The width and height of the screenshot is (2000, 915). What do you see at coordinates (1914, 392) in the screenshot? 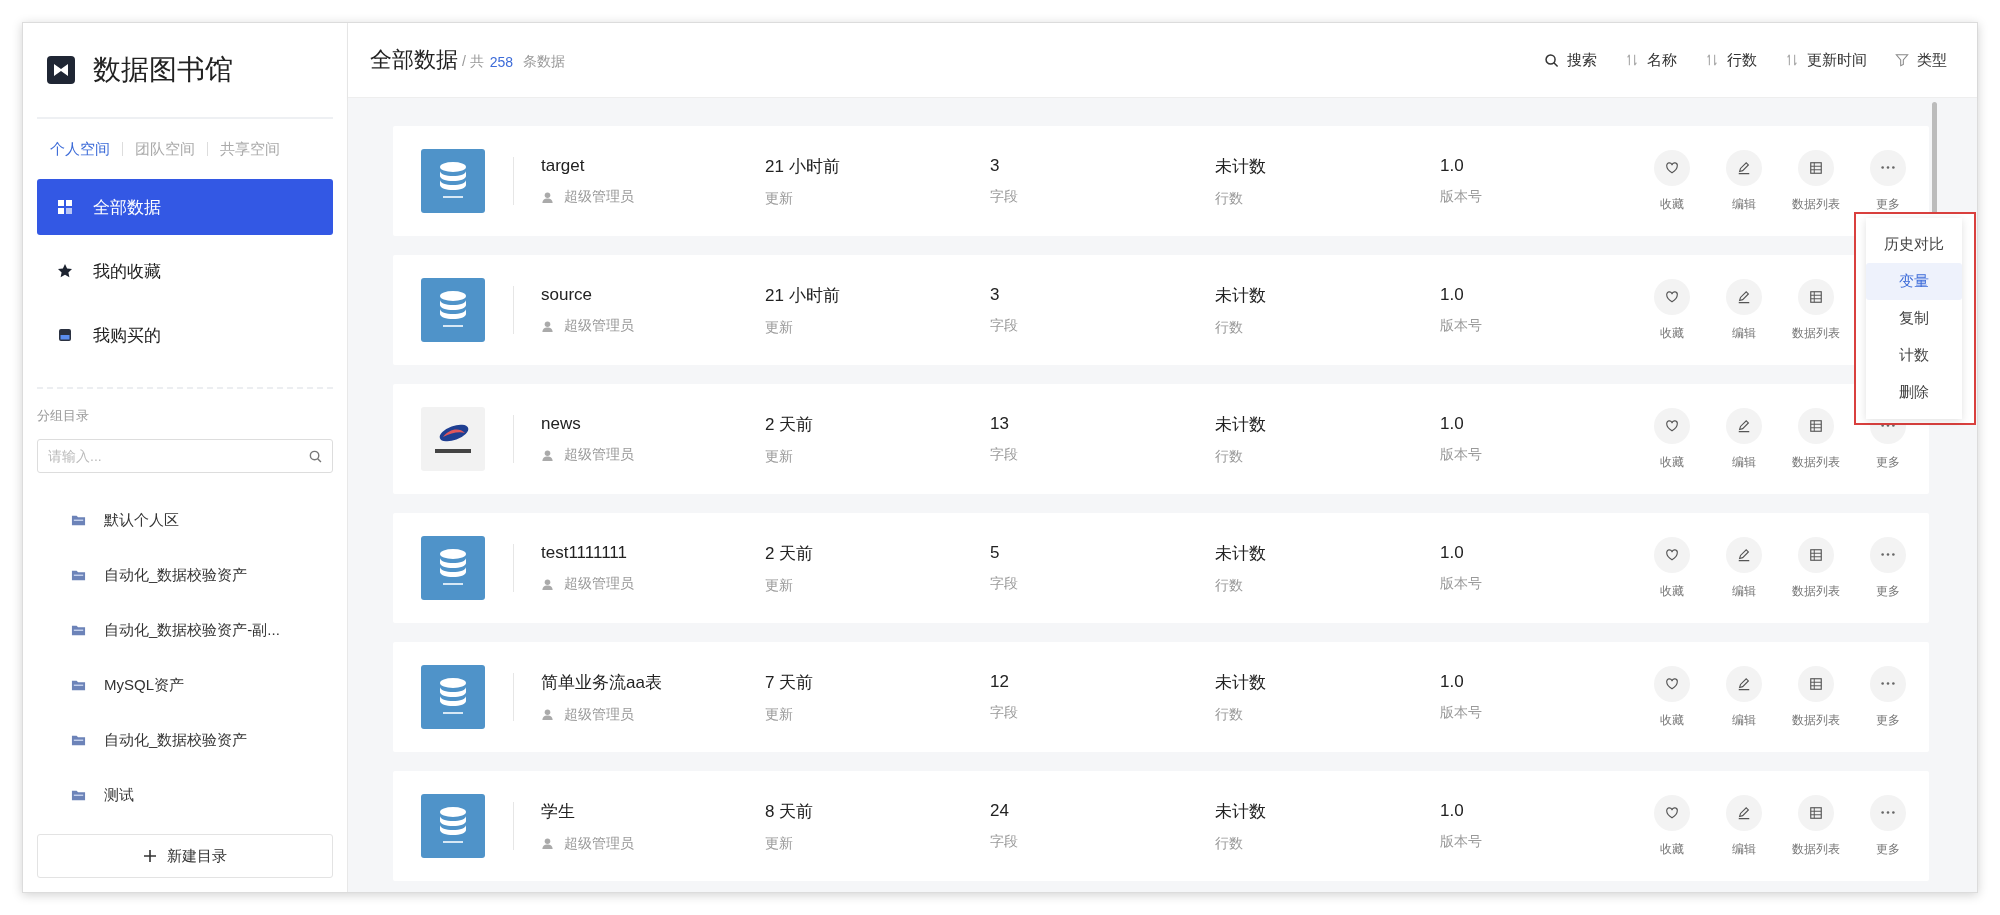
I see `menu-item: 删除` at bounding box center [1914, 392].